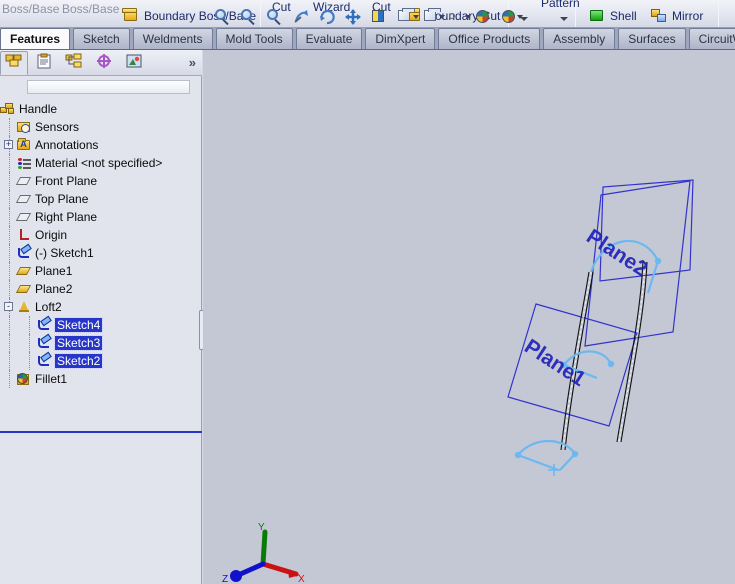  What do you see at coordinates (14, 62) in the screenshot?
I see `panel-tab-feature-manager` at bounding box center [14, 62].